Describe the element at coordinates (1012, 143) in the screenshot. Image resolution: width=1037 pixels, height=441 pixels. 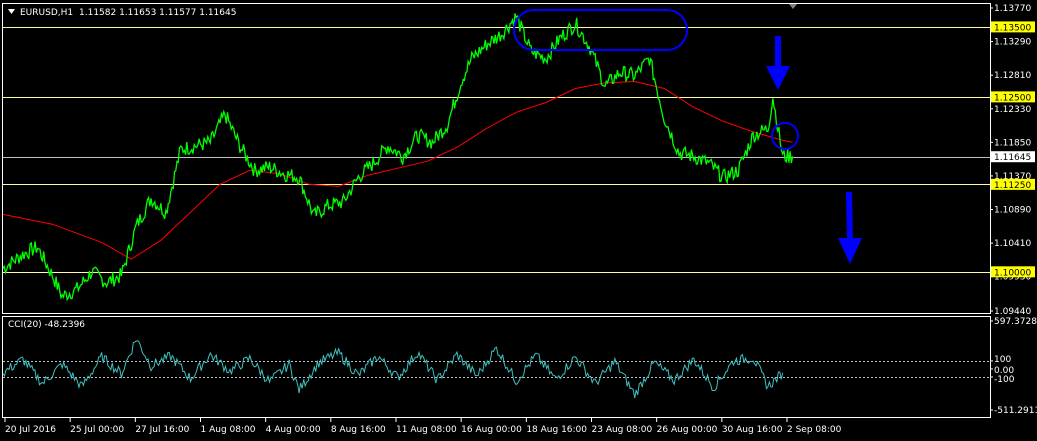
I see `price-tick-label: 1.11850` at that location.